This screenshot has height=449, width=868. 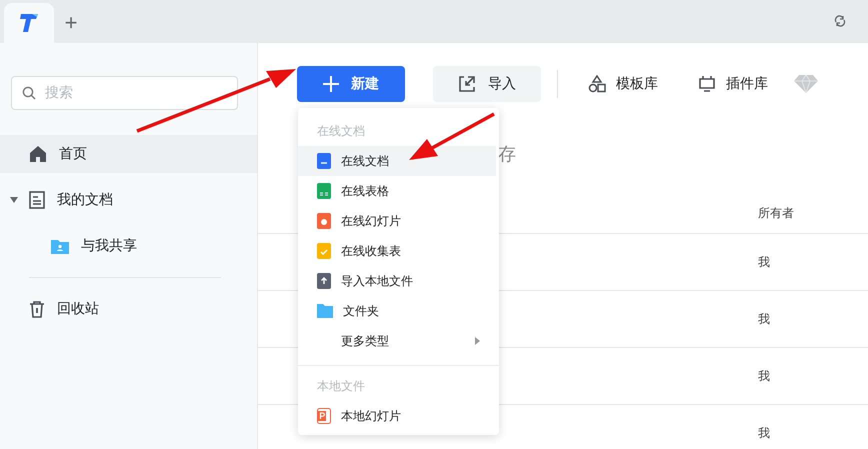 What do you see at coordinates (487, 84) in the screenshot?
I see `import-button: 导入` at bounding box center [487, 84].